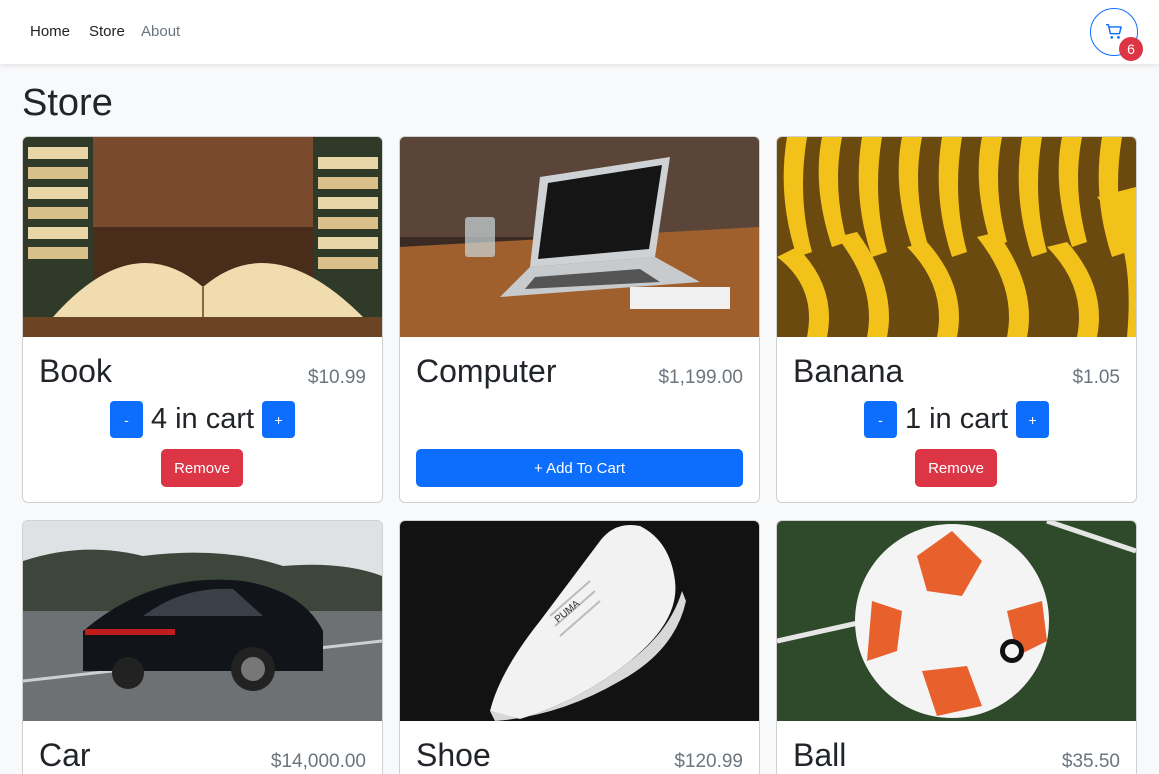 The image size is (1159, 774). I want to click on product-price: $1,199.00, so click(700, 377).